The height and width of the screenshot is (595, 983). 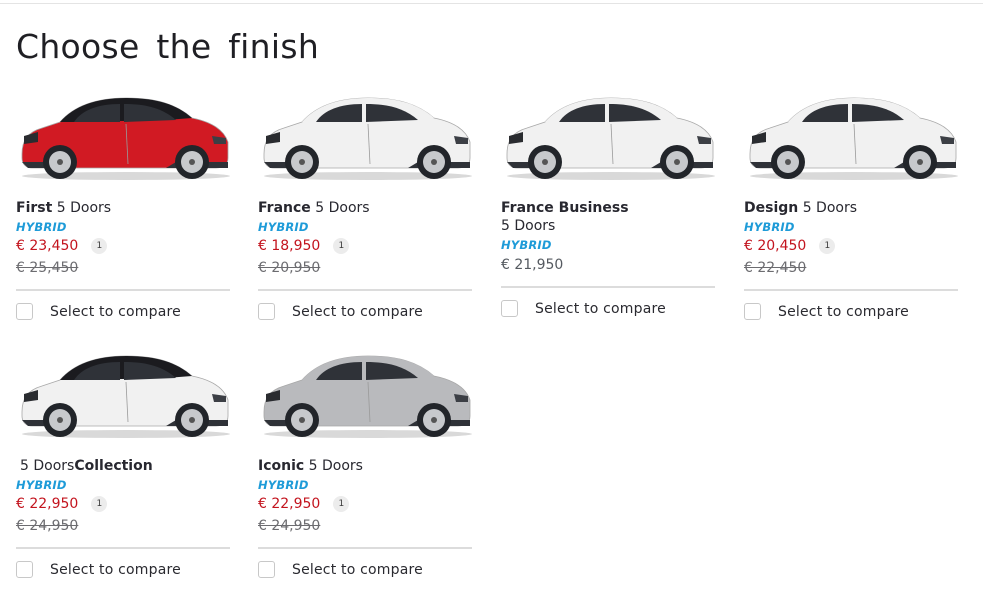 What do you see at coordinates (284, 208) in the screenshot?
I see `trim-name-bold: France` at bounding box center [284, 208].